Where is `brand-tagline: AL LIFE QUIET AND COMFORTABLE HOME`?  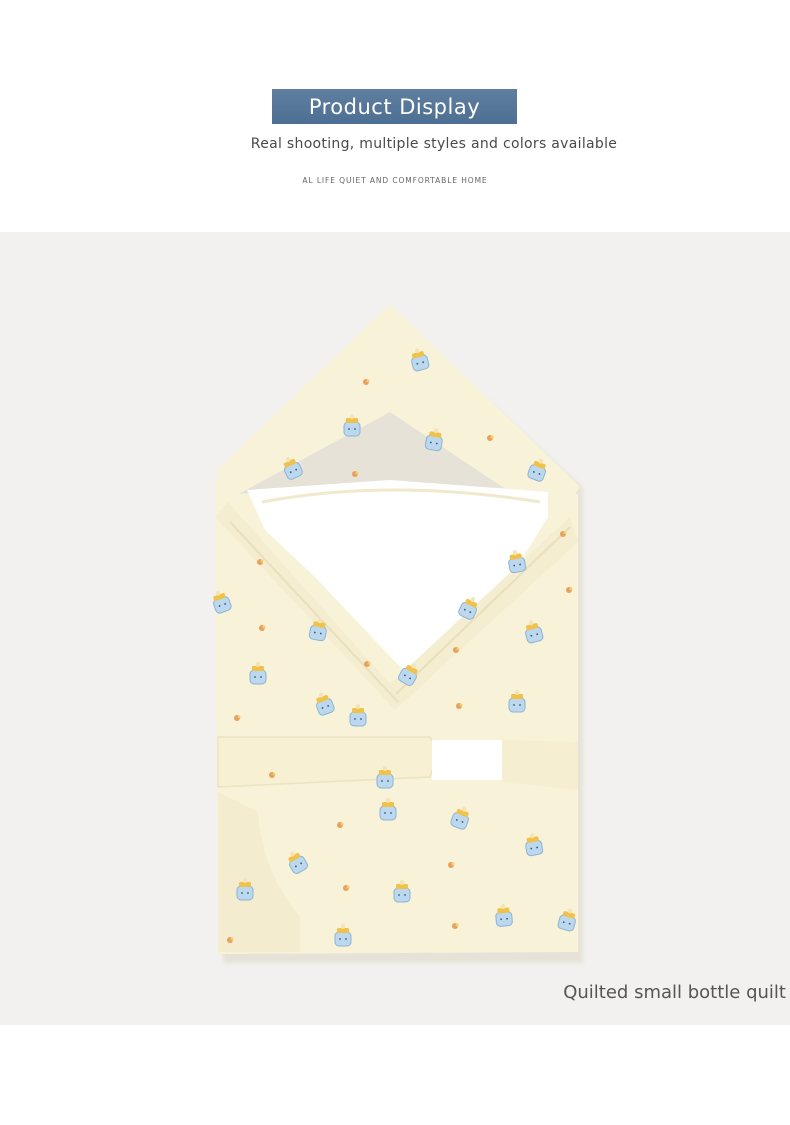 brand-tagline: AL LIFE QUIET AND COMFORTABLE HOME is located at coordinates (395, 180).